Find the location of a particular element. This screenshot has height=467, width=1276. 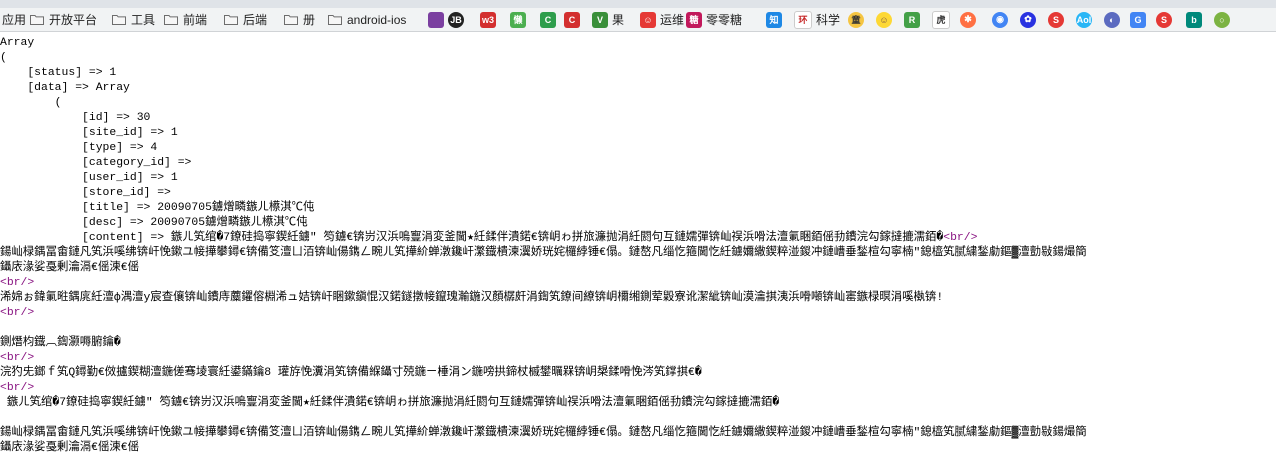

smile-icon: ☺ is located at coordinates (884, 19).